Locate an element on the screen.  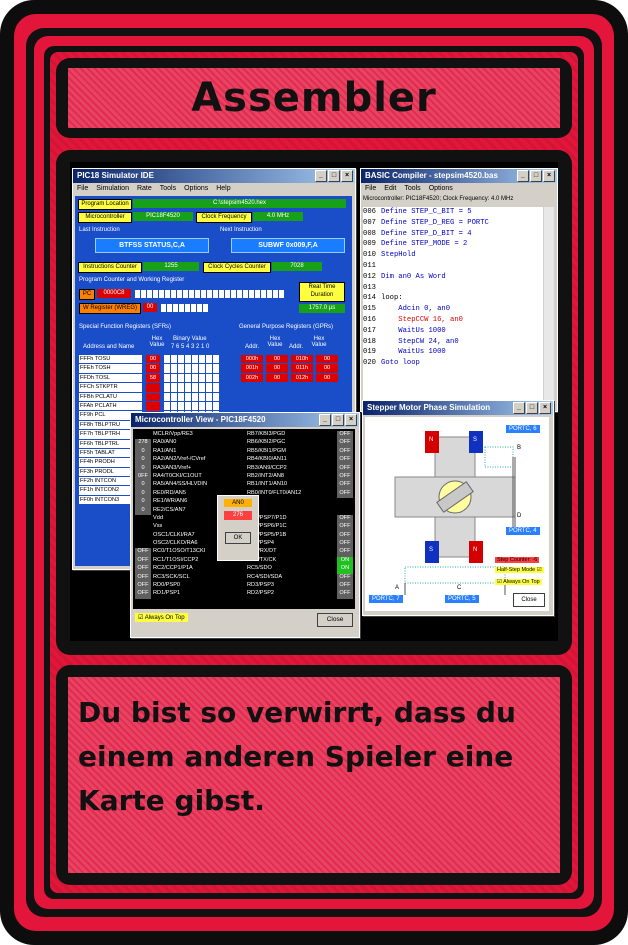
mc-pin-row: RC5/SDO ON is located at coordinates (299, 569).